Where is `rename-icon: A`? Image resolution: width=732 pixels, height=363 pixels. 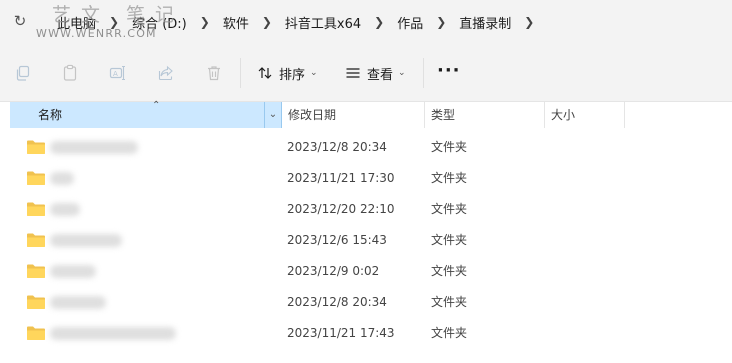 rename-icon: A is located at coordinates (117, 73).